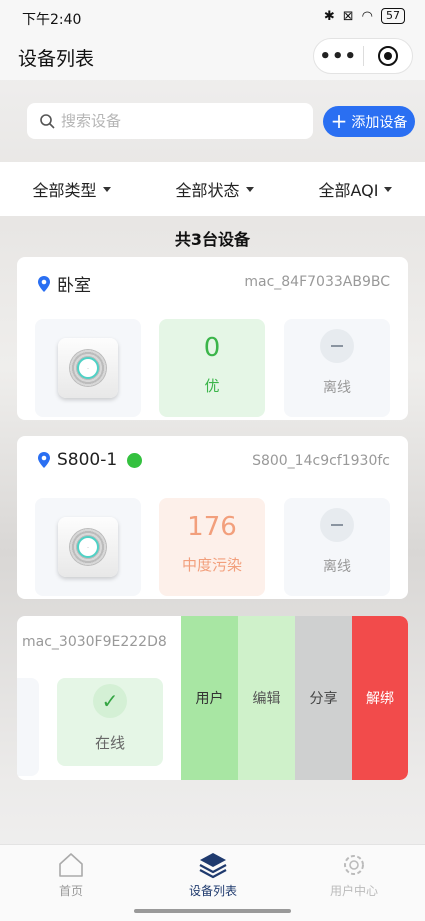  Describe the element at coordinates (70, 891) in the screenshot. I see `tab-home-label: 首页` at that location.